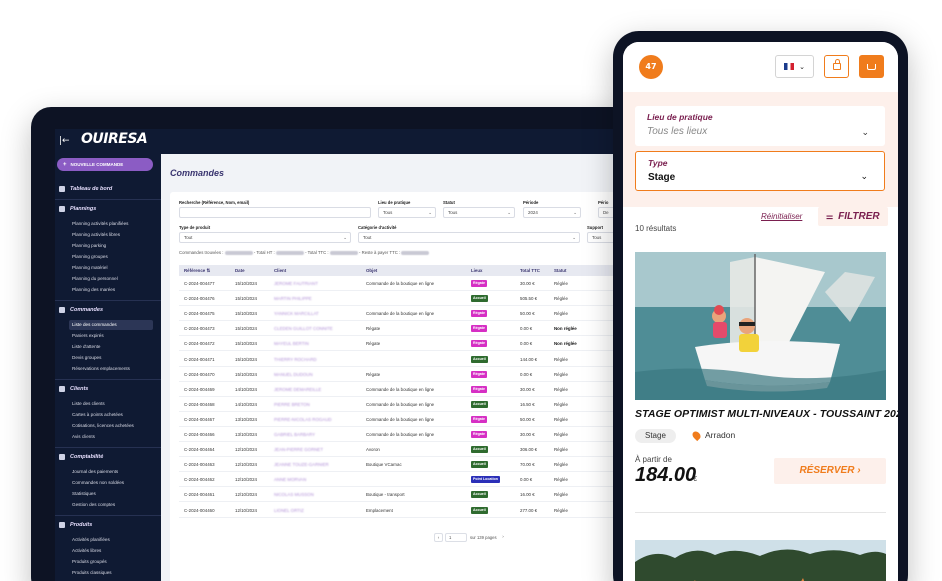 The image size is (942, 581). Describe the element at coordinates (199, 374) in the screenshot. I see `order-reference: C-2024-004470` at that location.